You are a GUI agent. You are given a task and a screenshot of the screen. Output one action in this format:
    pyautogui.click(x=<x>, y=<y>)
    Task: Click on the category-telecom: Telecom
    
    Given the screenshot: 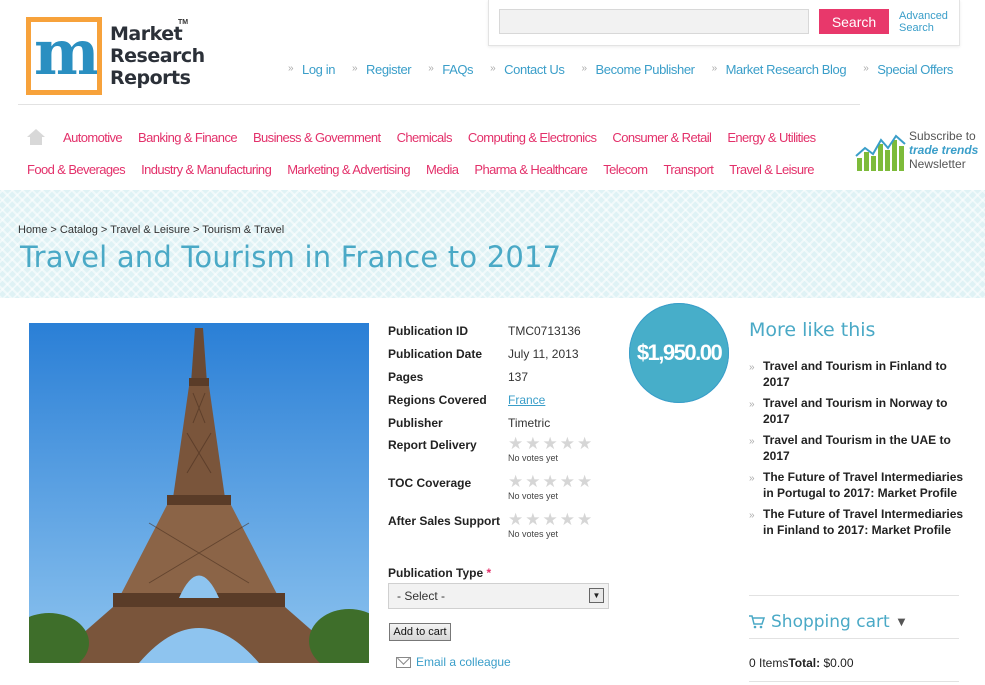 What is the action you would take?
    pyautogui.click(x=625, y=169)
    